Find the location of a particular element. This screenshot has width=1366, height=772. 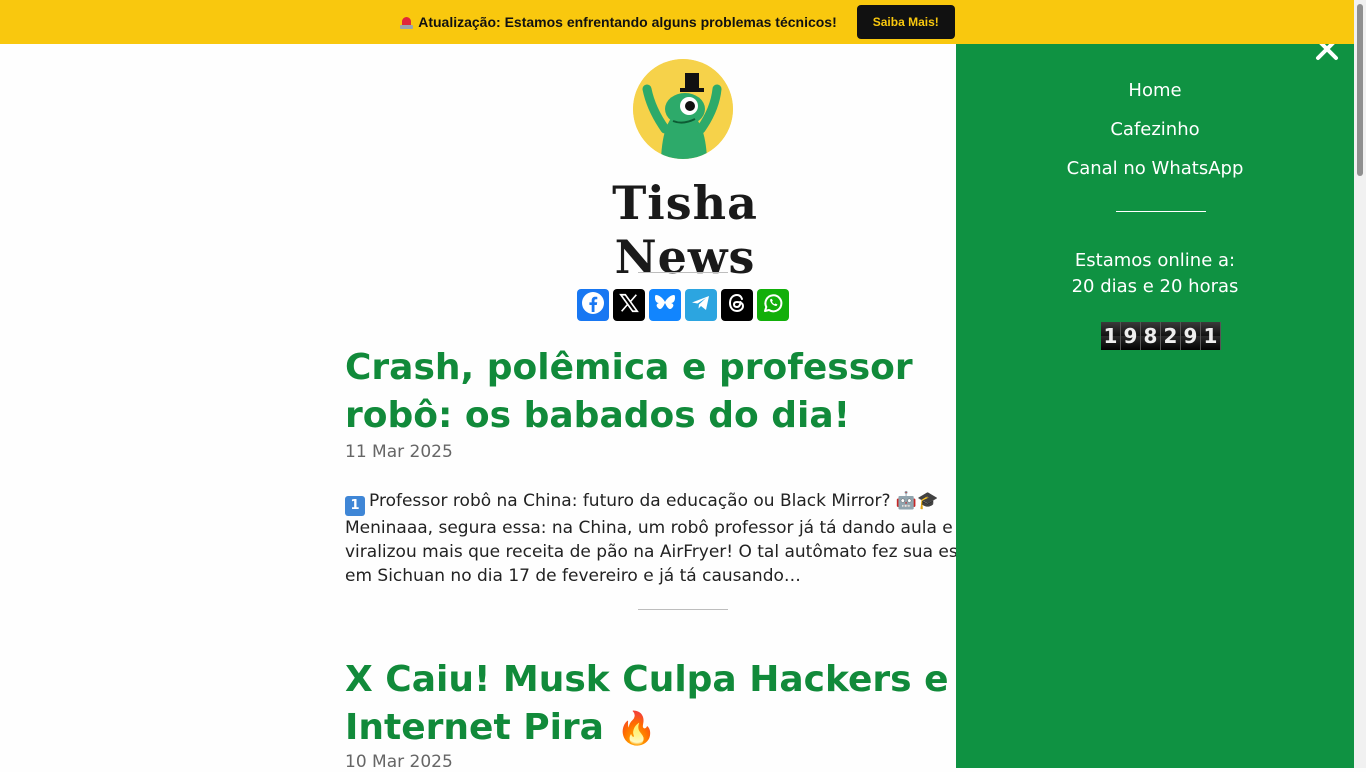

bluesky-share-button is located at coordinates (665, 305).